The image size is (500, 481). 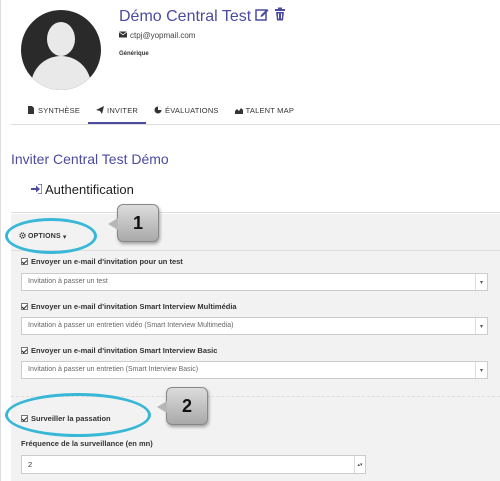 I want to click on tab-inviter: INVITER, so click(x=117, y=112).